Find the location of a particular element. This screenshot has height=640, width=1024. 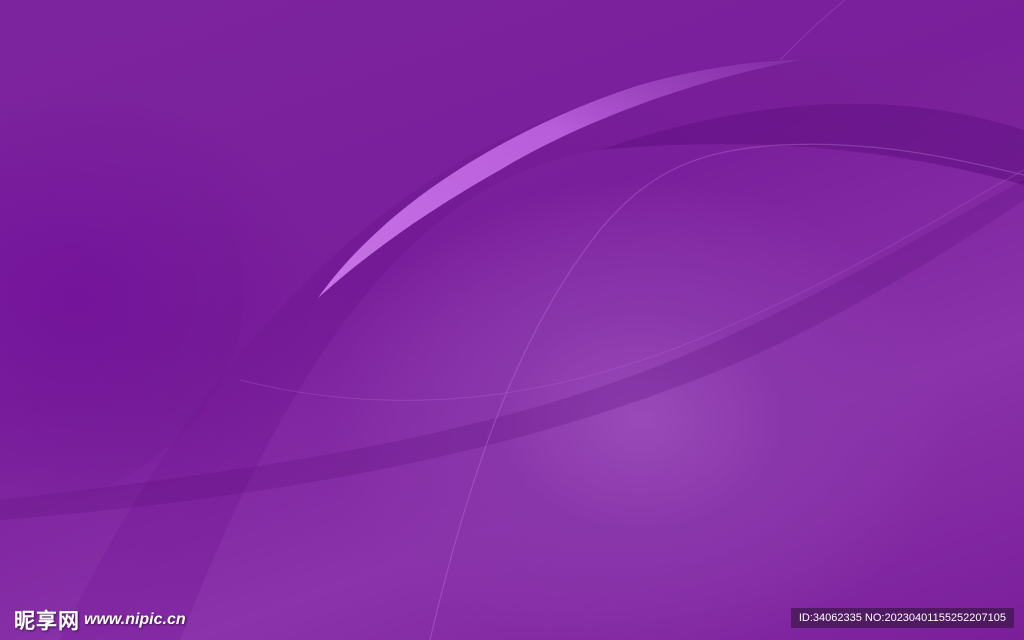

watermark-url: www.nipic.cn is located at coordinates (135, 619).